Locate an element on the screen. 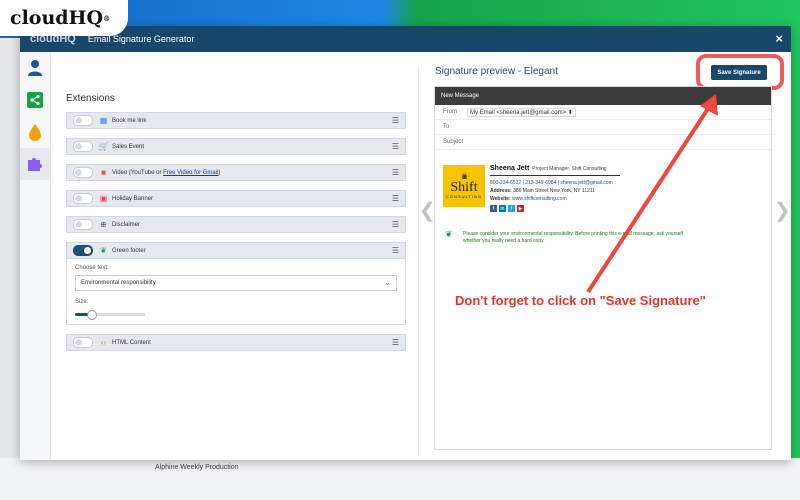 The height and width of the screenshot is (500, 800). signature-rule is located at coordinates (555, 175).